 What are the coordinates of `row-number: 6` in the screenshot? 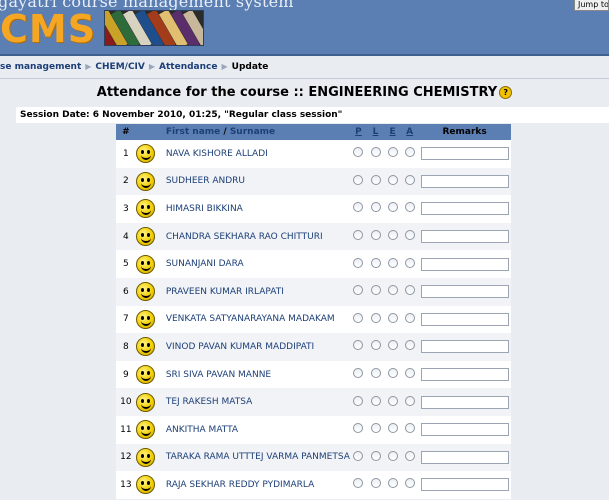 It's located at (126, 291).